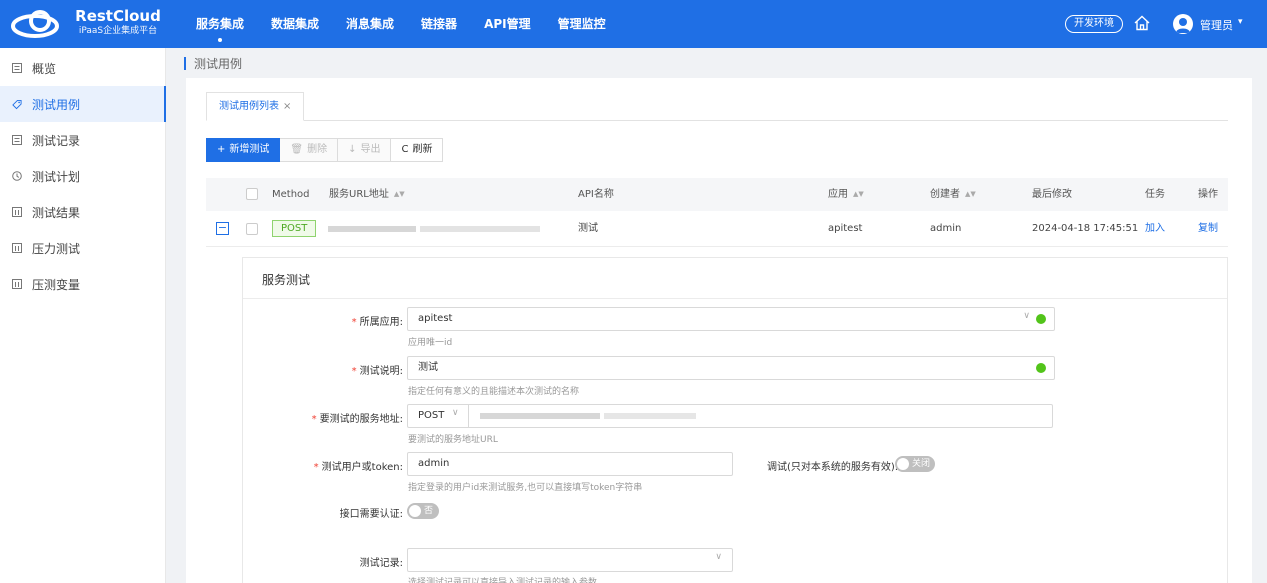 The width and height of the screenshot is (1267, 583). I want to click on nav-item-message-integration: 消息集成, so click(370, 24).